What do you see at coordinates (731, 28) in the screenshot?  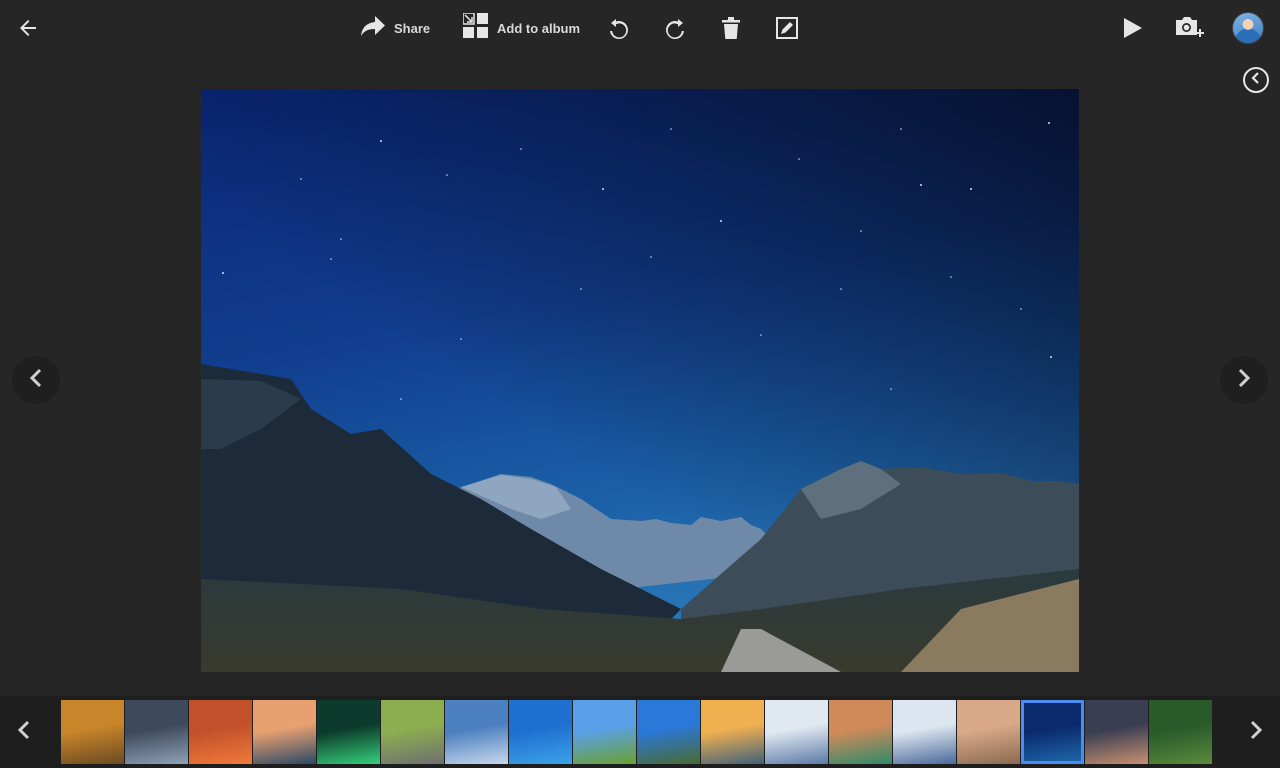 I see `trash-icon` at bounding box center [731, 28].